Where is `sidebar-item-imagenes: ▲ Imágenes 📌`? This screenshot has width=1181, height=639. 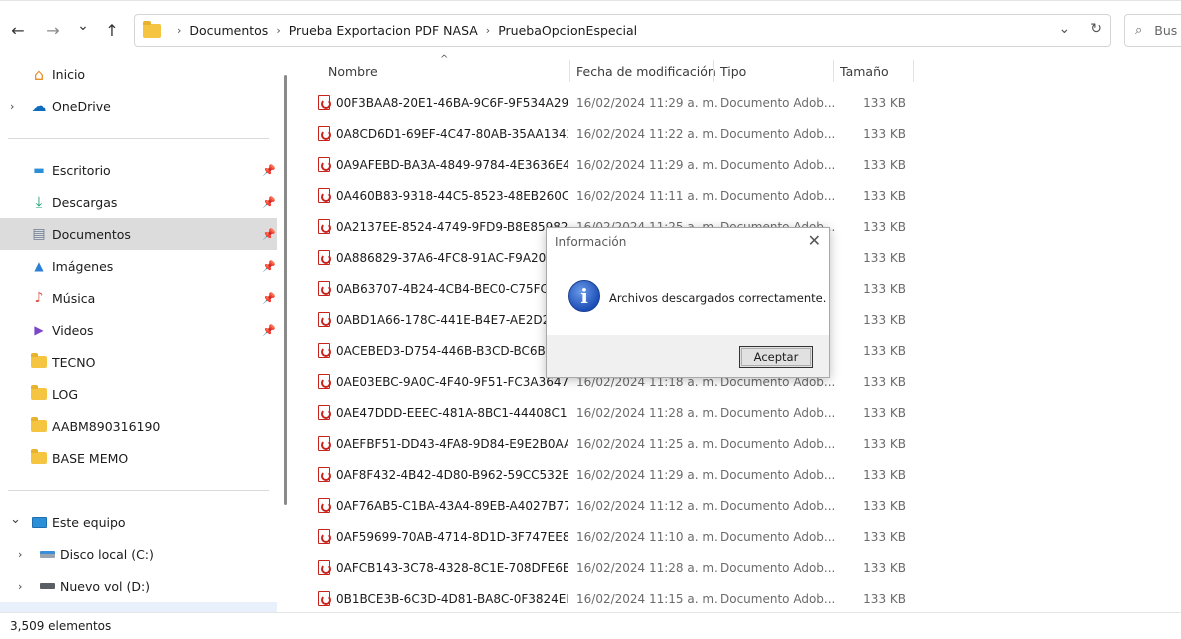
sidebar-item-imagenes: ▲ Imágenes 📌 is located at coordinates (138, 266).